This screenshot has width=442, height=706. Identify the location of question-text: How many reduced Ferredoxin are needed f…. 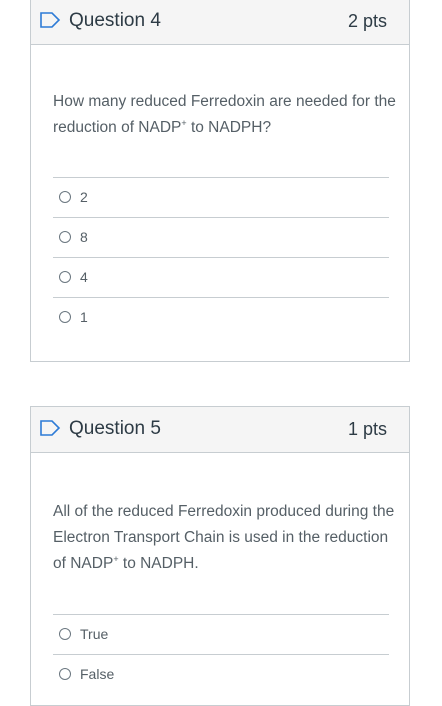
(224, 114).